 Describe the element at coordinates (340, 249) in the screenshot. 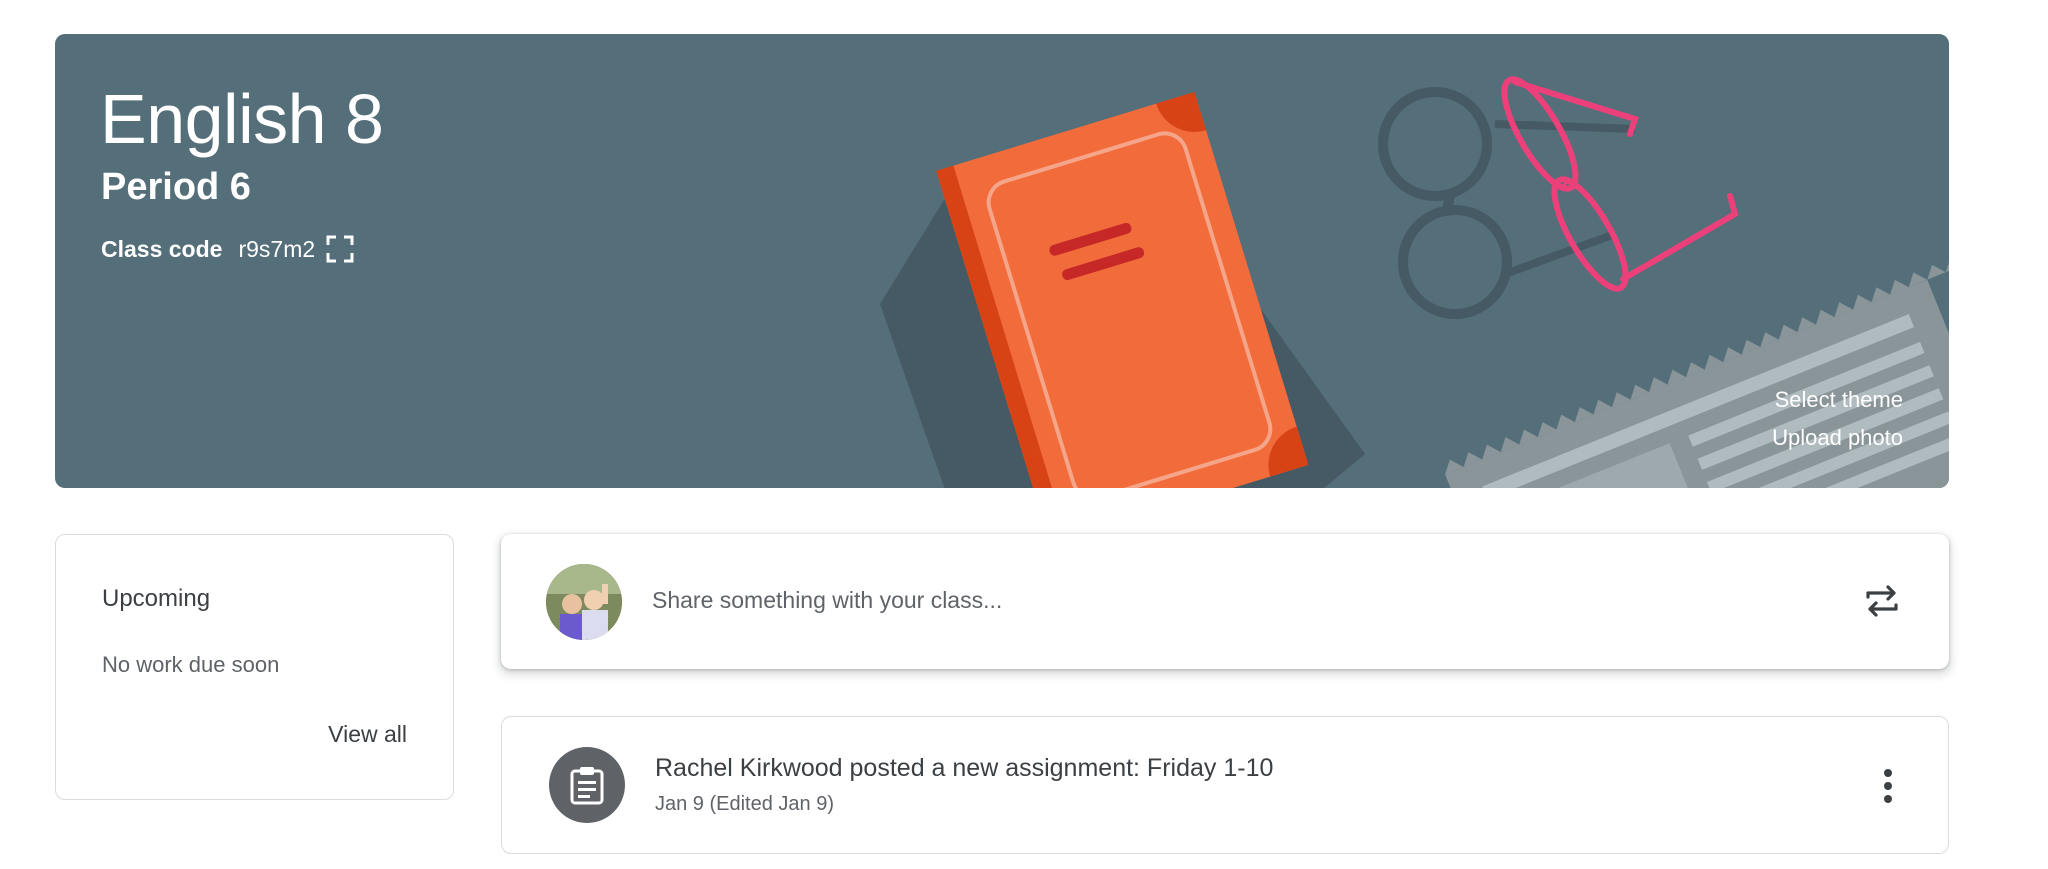

I see `fullscreen-icon` at that location.